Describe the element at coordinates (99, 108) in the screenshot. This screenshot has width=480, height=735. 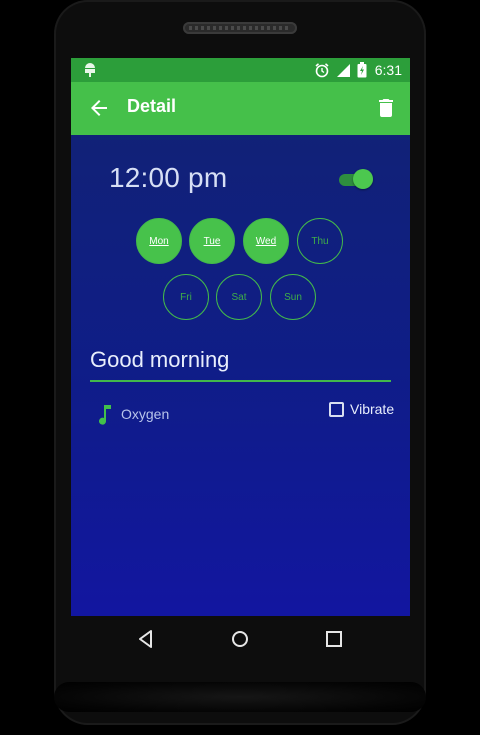
I see `back-arrow-icon` at that location.